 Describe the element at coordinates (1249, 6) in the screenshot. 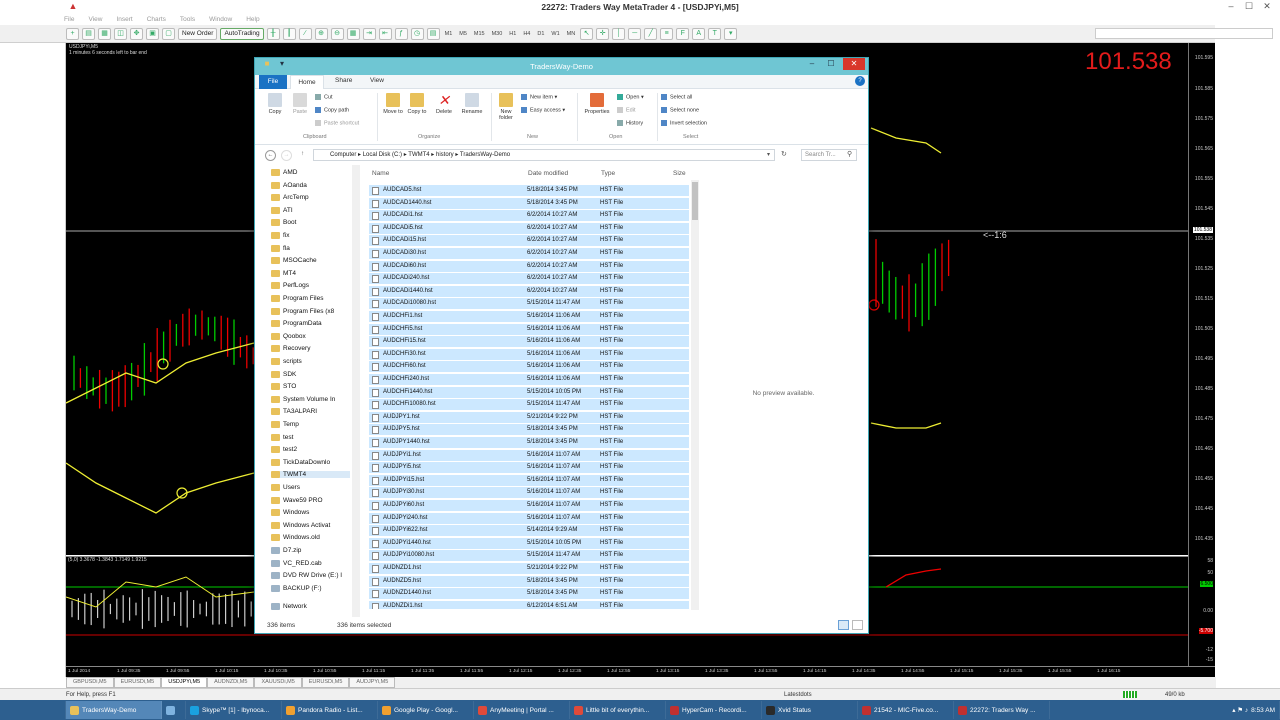

I see `maximize-icon: ☐` at that location.